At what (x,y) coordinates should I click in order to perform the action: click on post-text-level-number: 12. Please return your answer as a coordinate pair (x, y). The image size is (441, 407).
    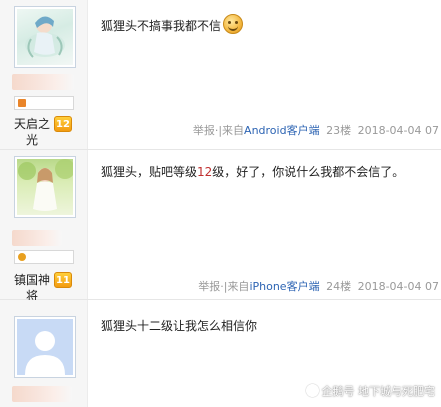
    Looking at the image, I should click on (205, 172).